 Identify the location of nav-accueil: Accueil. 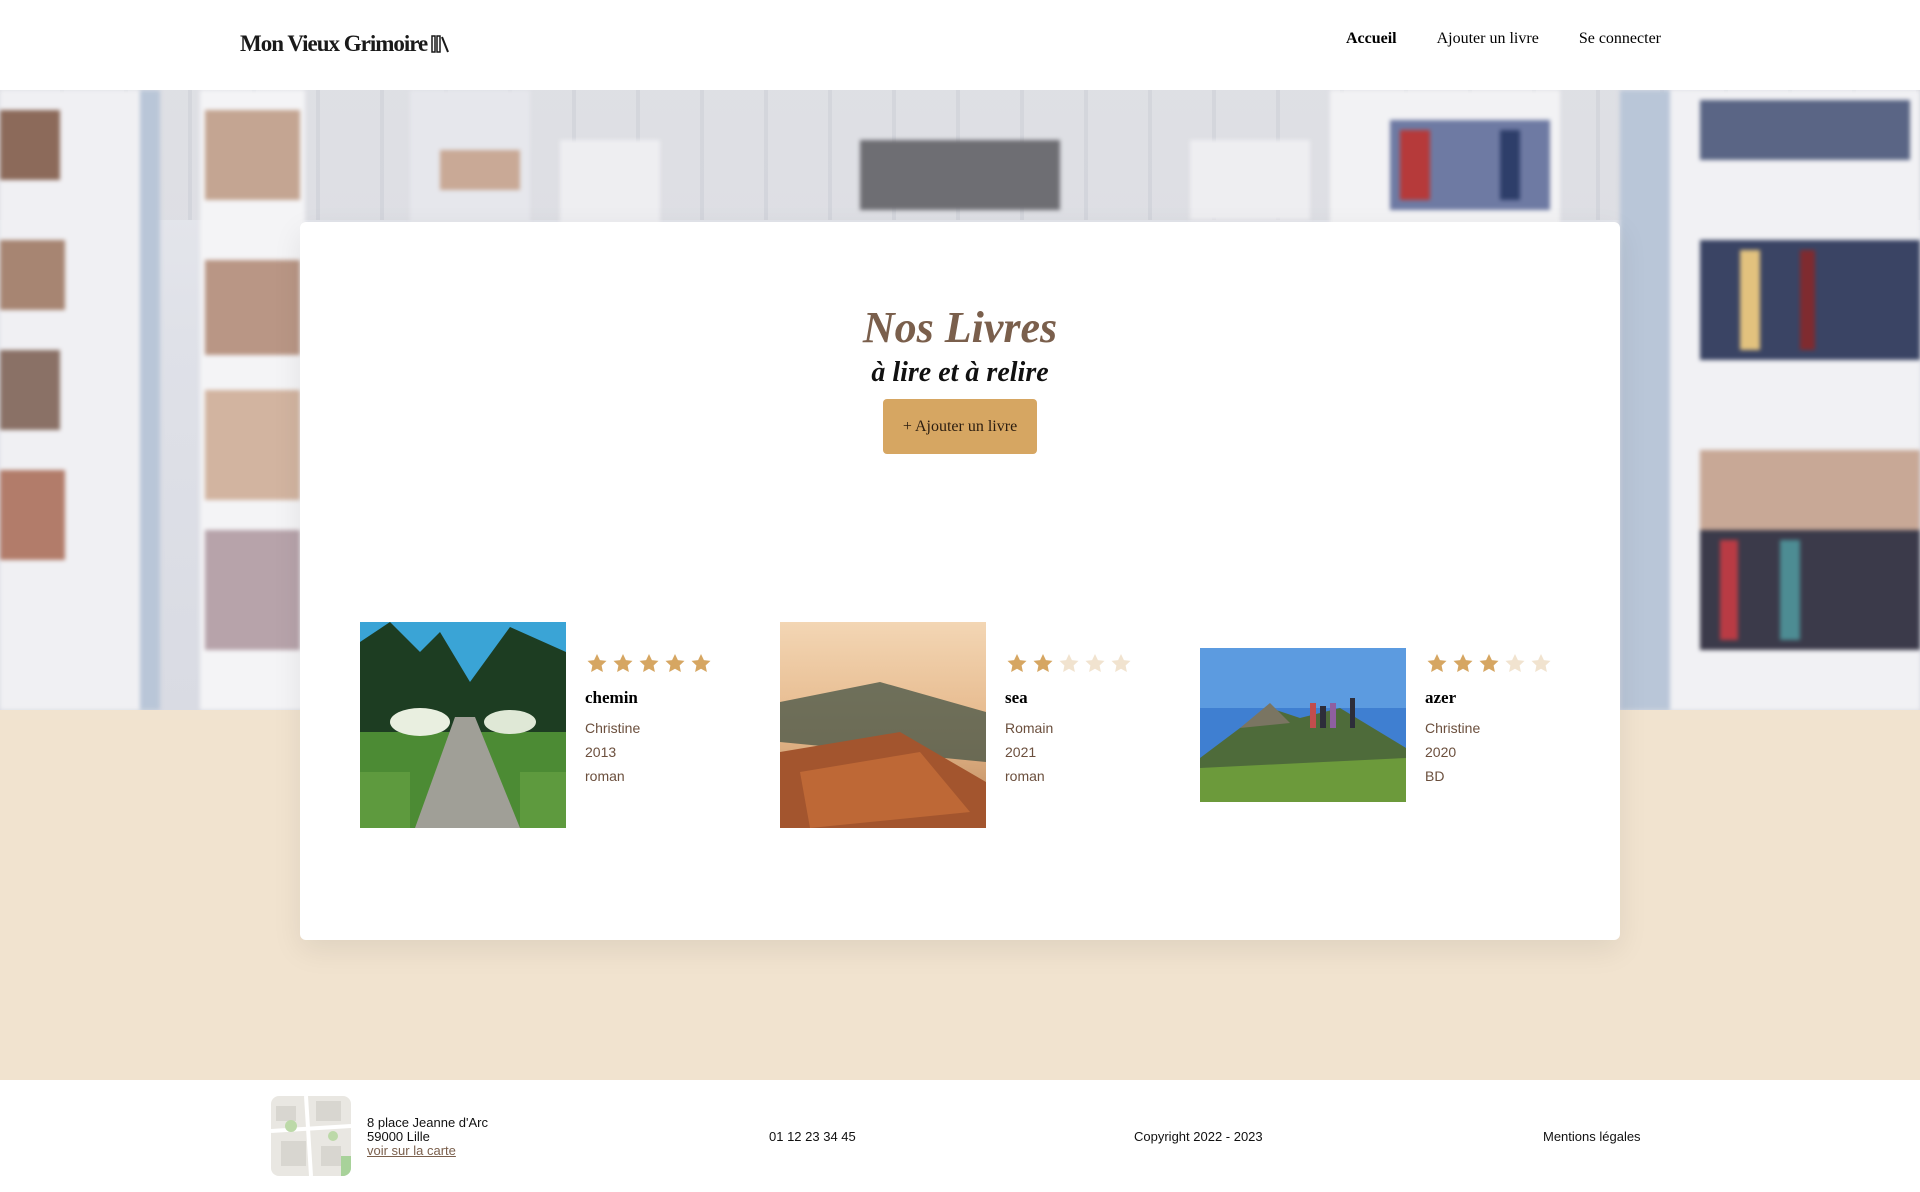
(1371, 39).